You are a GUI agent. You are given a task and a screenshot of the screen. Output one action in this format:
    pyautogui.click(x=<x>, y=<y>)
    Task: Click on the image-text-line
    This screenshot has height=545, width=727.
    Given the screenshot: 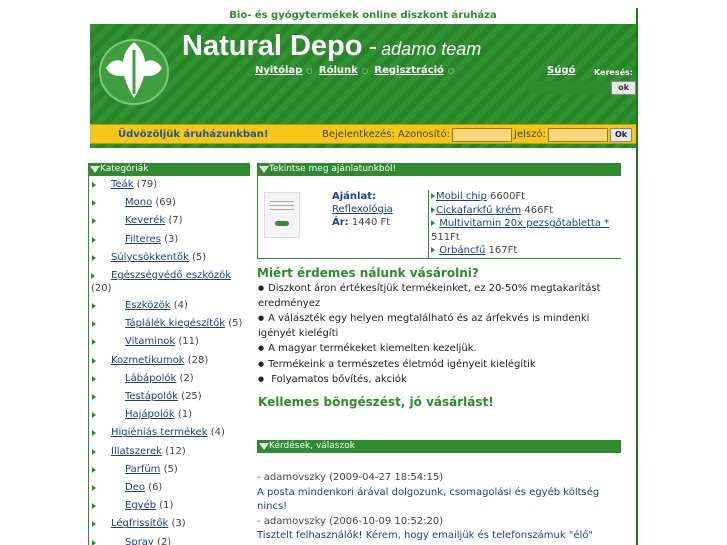 What is the action you would take?
    pyautogui.click(x=282, y=201)
    